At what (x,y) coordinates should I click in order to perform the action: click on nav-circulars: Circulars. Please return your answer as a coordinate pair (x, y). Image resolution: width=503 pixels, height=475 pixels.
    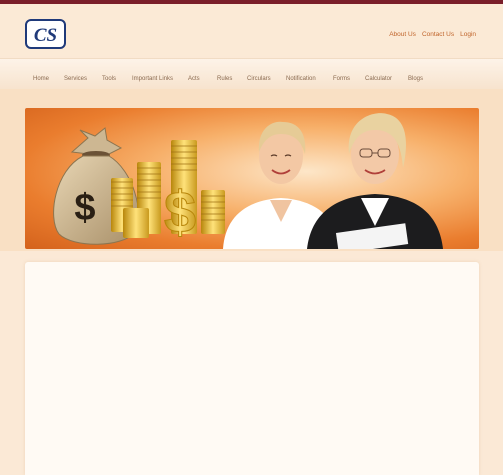
    Looking at the image, I should click on (259, 79).